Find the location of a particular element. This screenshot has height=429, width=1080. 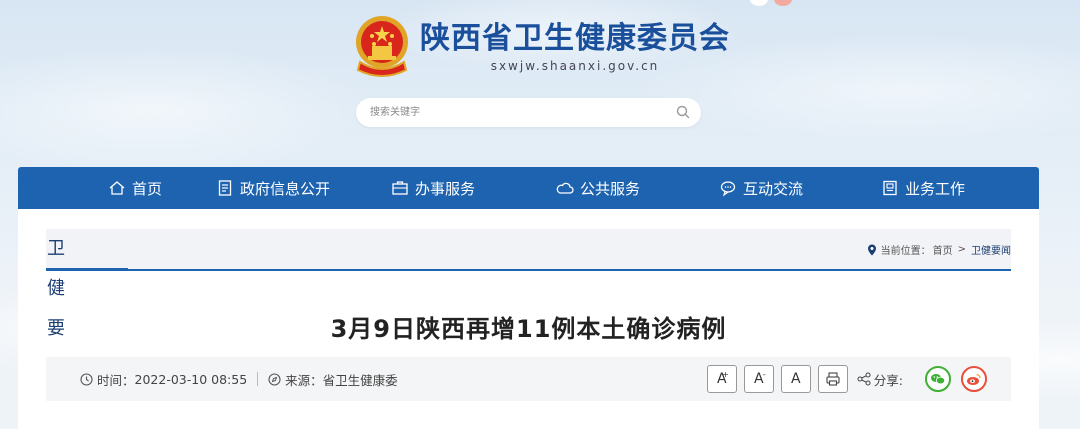

article-source: 省卫生健康委 is located at coordinates (360, 380).